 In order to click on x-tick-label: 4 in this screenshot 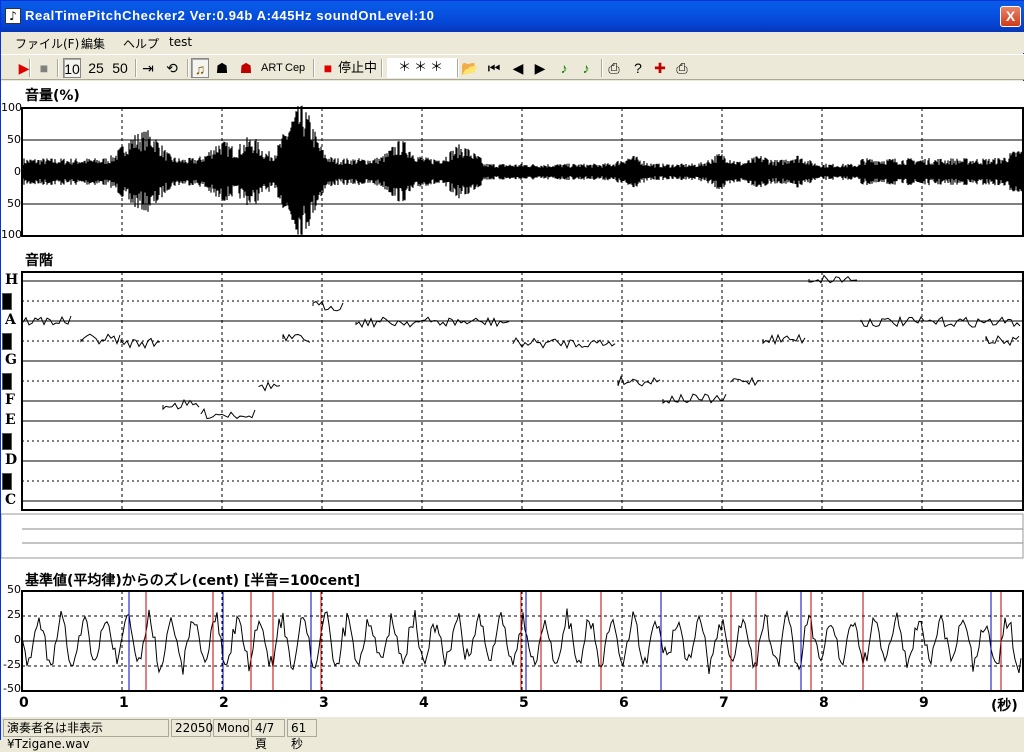, I will do `click(424, 703)`.